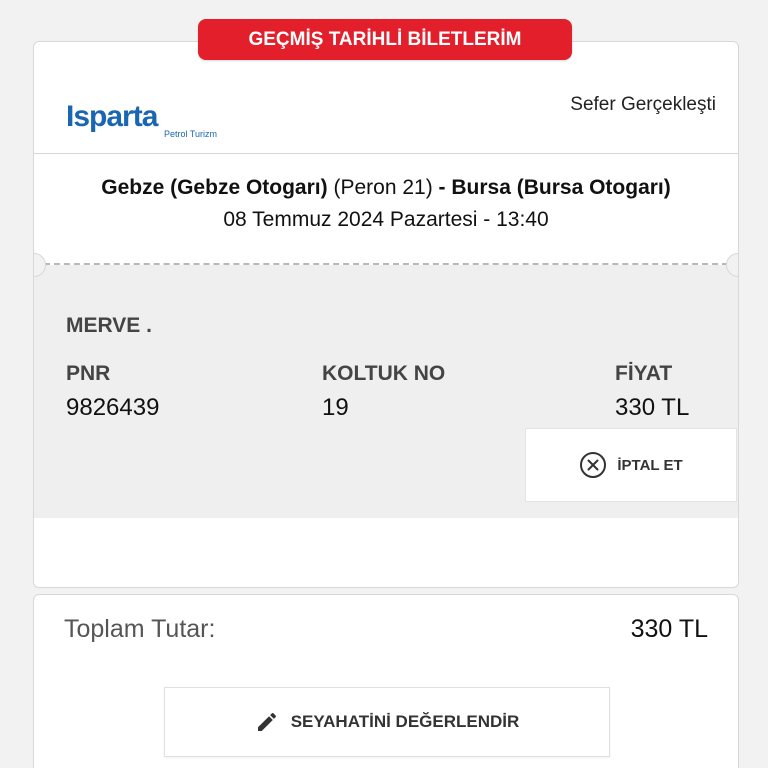 This screenshot has height=768, width=768. I want to click on ticket-tear-line, so click(386, 264).